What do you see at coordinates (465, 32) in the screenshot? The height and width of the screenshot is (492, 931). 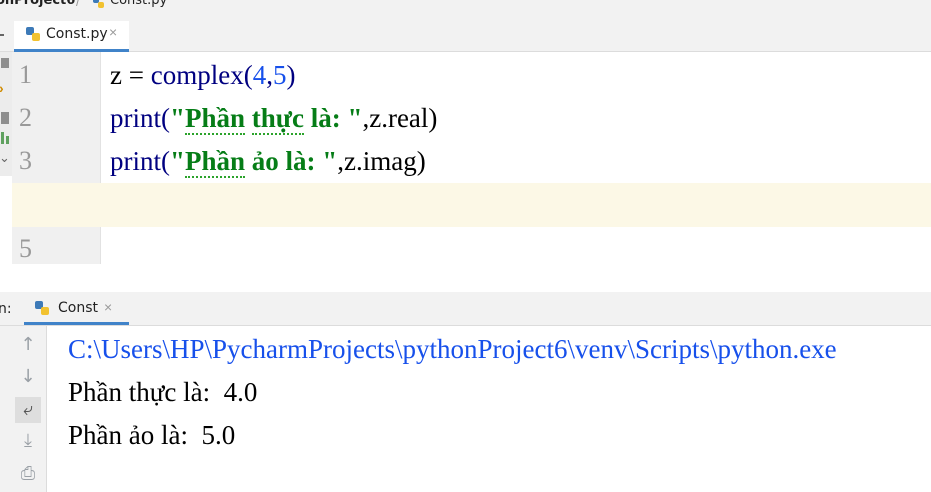 I see `editor-tab-bar: Const.py ×` at bounding box center [465, 32].